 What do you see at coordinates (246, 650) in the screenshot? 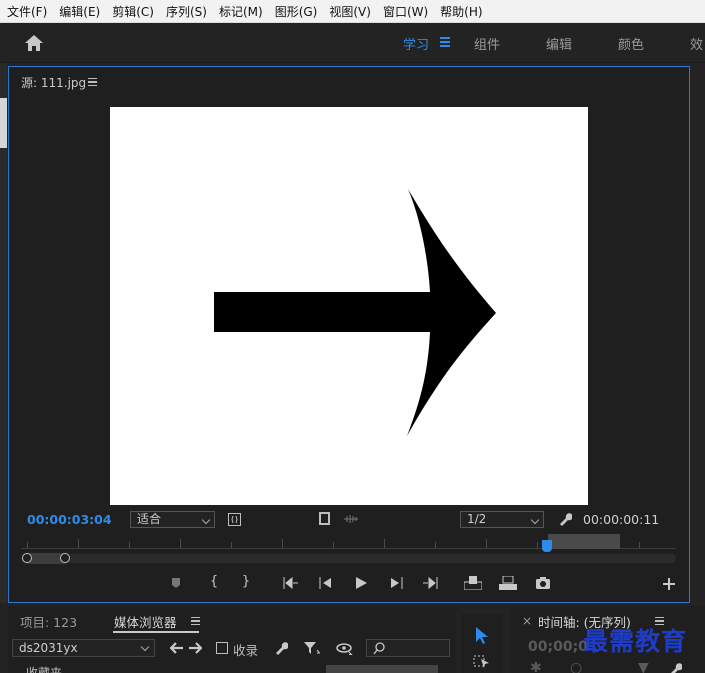
I see `favorites-label: 收录` at bounding box center [246, 650].